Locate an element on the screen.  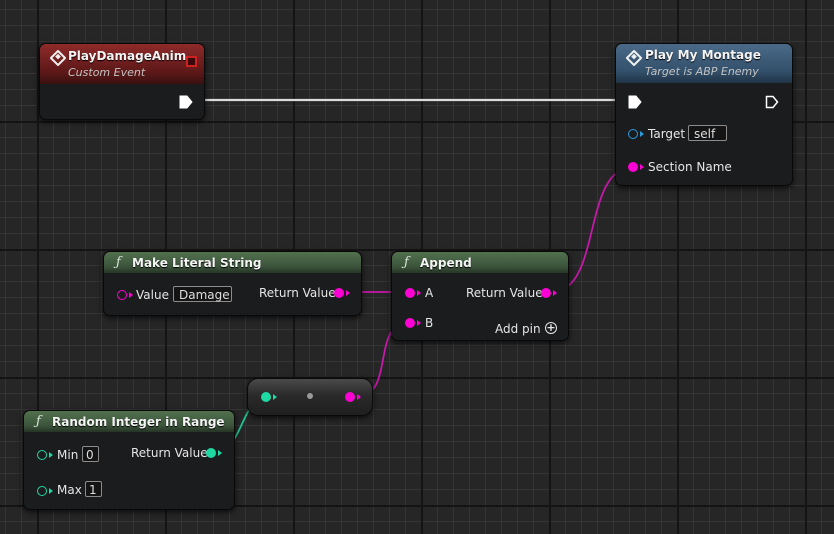
target-pin is located at coordinates (633, 134).